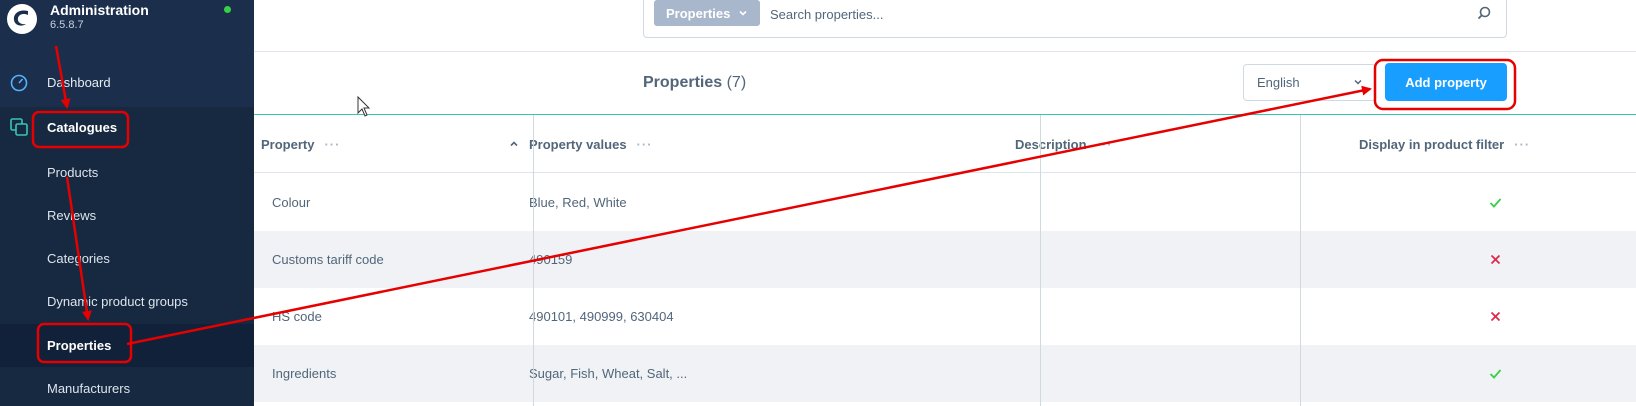  What do you see at coordinates (82, 127) in the screenshot?
I see `sidebar-item-label: Catalogues` at bounding box center [82, 127].